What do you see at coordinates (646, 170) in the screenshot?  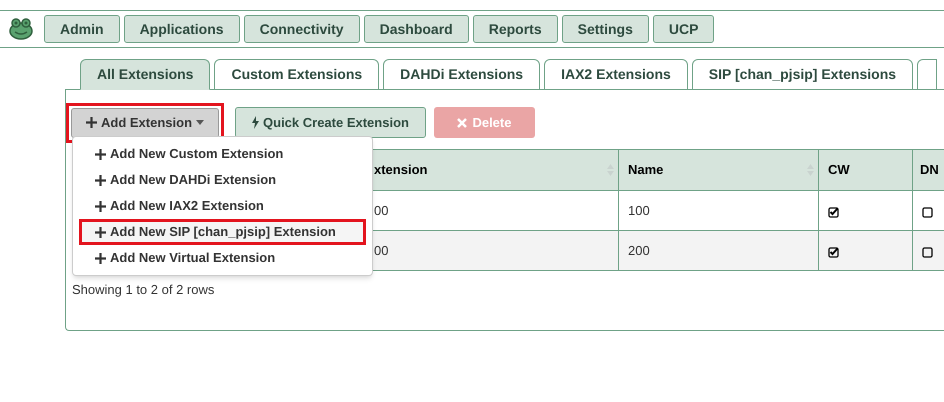 I see `column-header: Name` at bounding box center [646, 170].